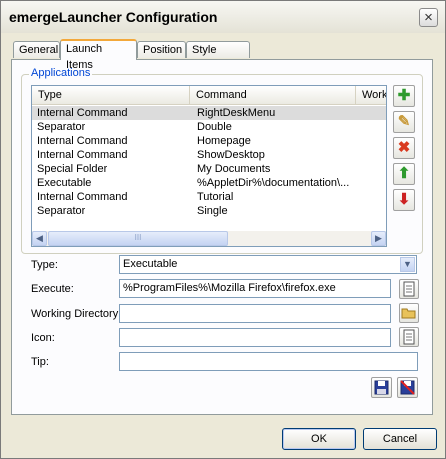 The width and height of the screenshot is (446, 459). What do you see at coordinates (215, 197) in the screenshot?
I see `row-command: Tutorial` at bounding box center [215, 197].